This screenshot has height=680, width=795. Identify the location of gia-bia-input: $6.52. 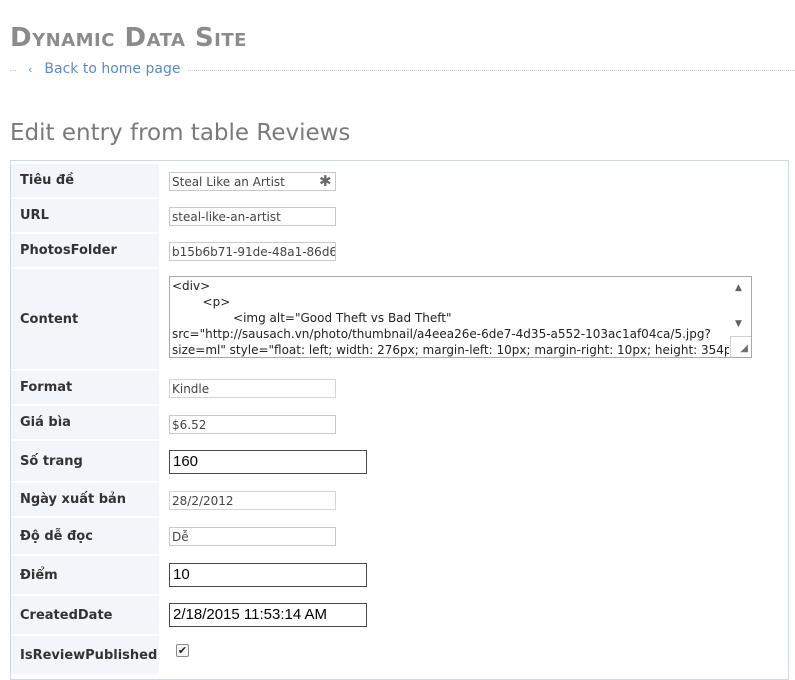
(252, 424).